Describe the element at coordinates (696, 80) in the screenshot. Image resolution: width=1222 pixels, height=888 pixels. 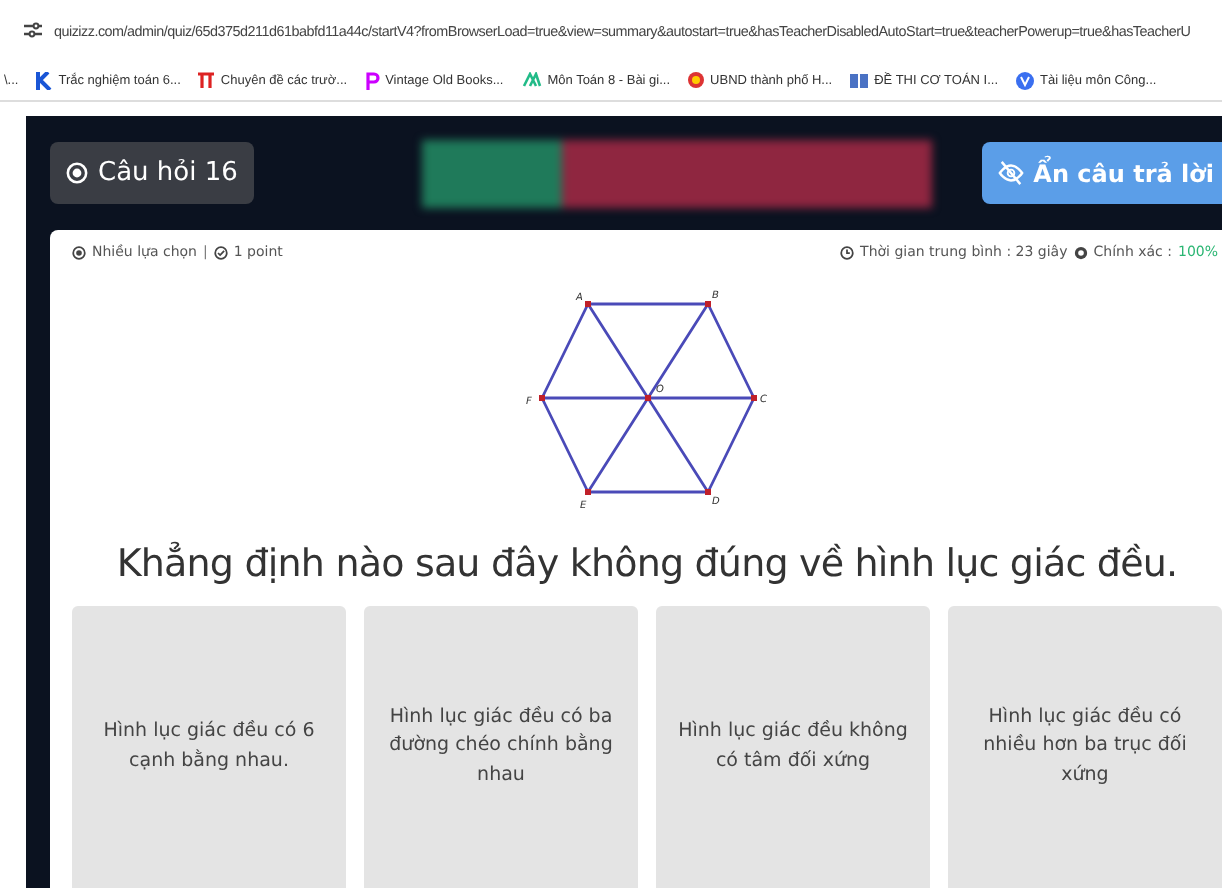
I see `emblem-icon` at that location.